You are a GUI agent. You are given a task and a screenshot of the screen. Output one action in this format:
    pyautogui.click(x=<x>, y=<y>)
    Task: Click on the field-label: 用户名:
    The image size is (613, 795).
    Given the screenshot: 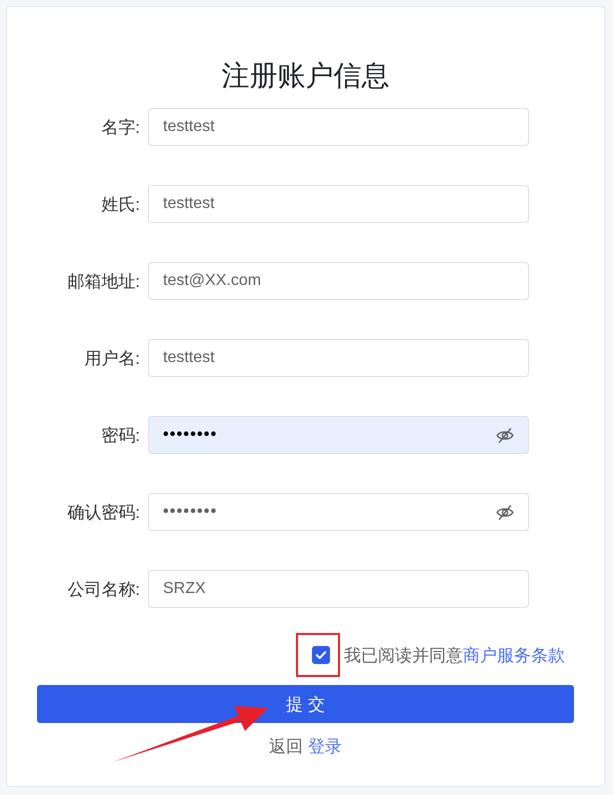 What is the action you would take?
    pyautogui.click(x=112, y=359)
    